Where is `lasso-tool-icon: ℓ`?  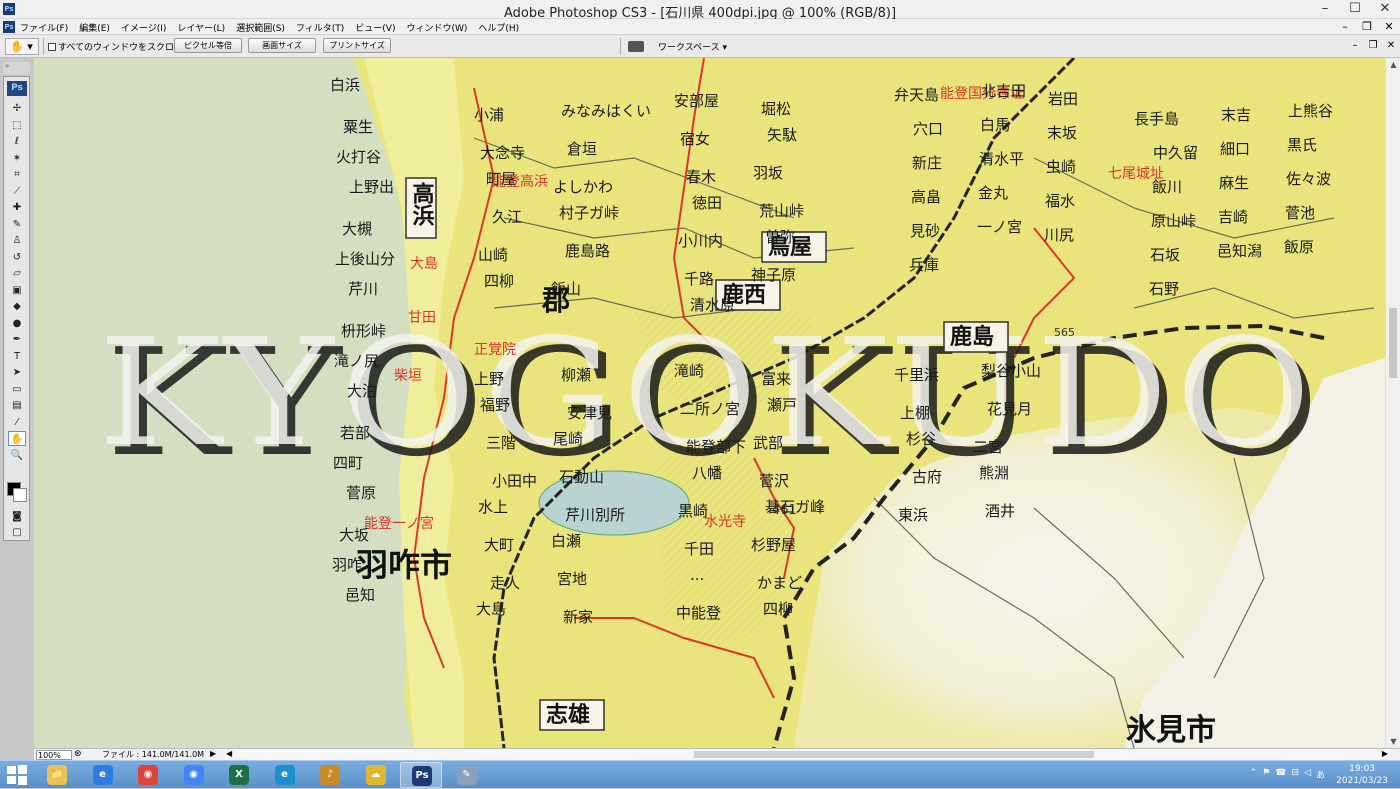 lasso-tool-icon: ℓ is located at coordinates (17, 141).